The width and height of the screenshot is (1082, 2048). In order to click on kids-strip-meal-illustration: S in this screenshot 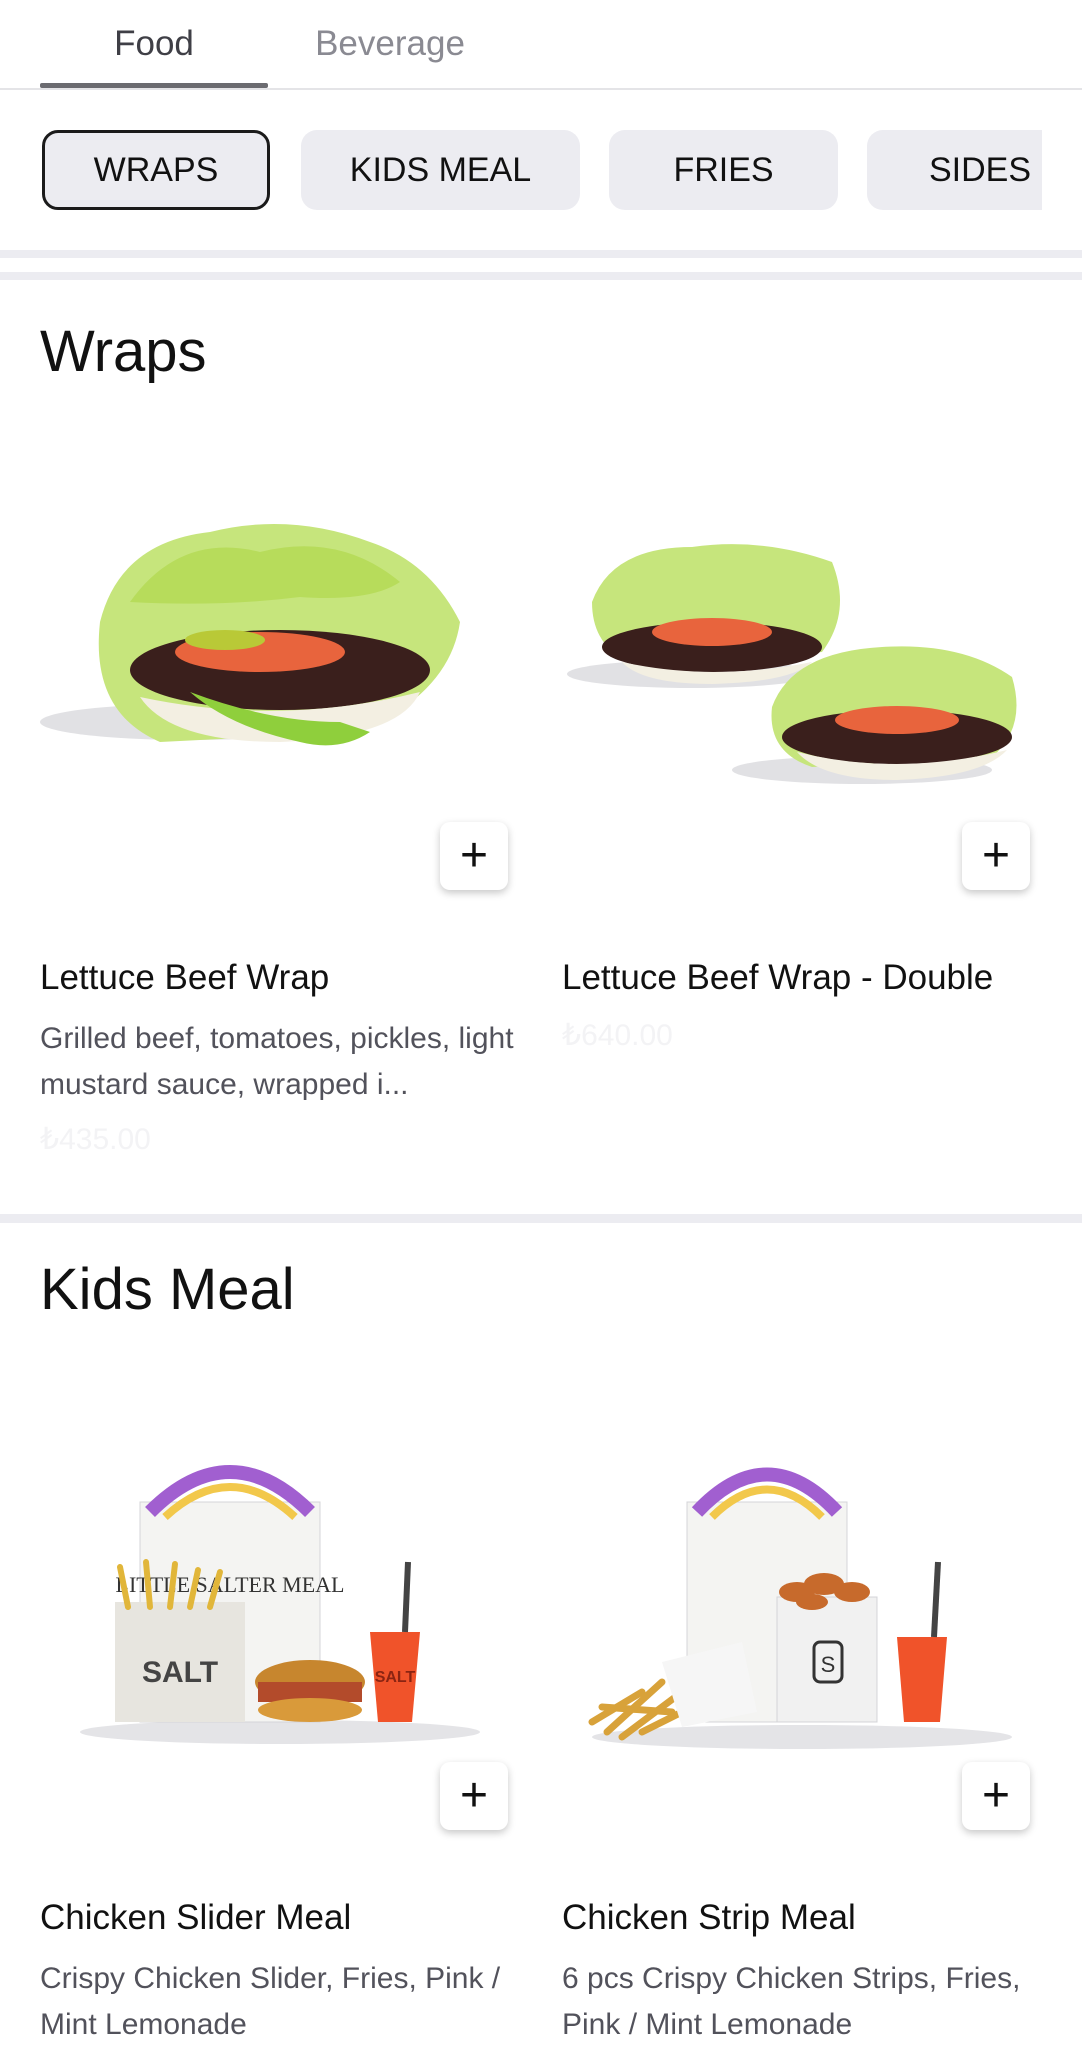, I will do `click(800, 1608)`.